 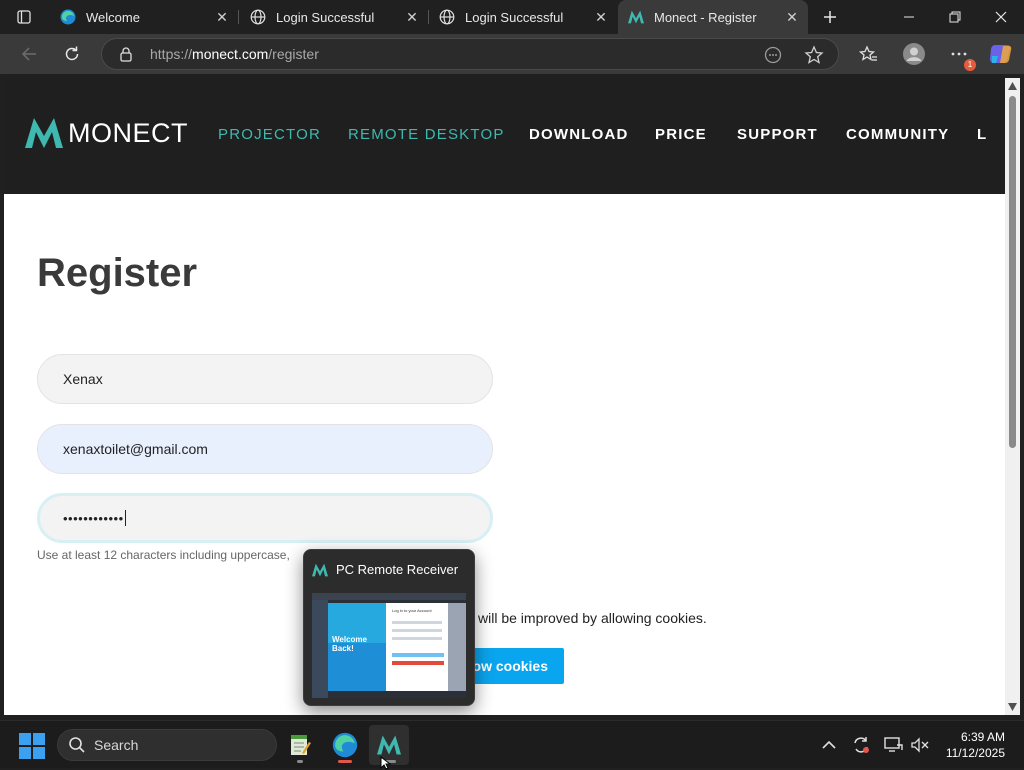 I want to click on text-caret, so click(x=125, y=518).